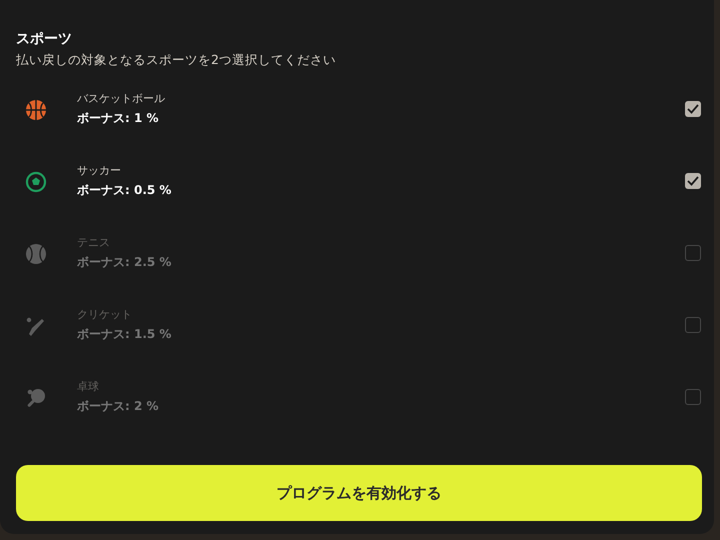 The image size is (720, 540). Describe the element at coordinates (118, 406) in the screenshot. I see `bonus-text: ボーナス: 2 %` at that location.